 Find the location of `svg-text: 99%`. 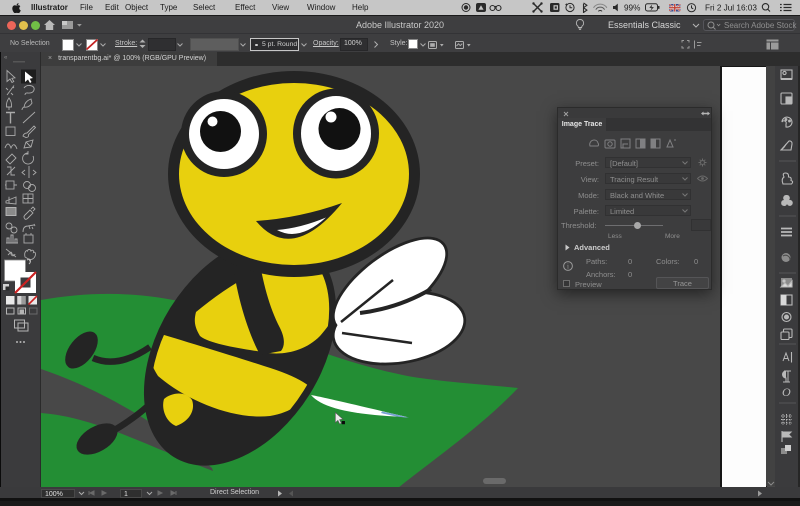

svg-text: 99% is located at coordinates (632, 8).